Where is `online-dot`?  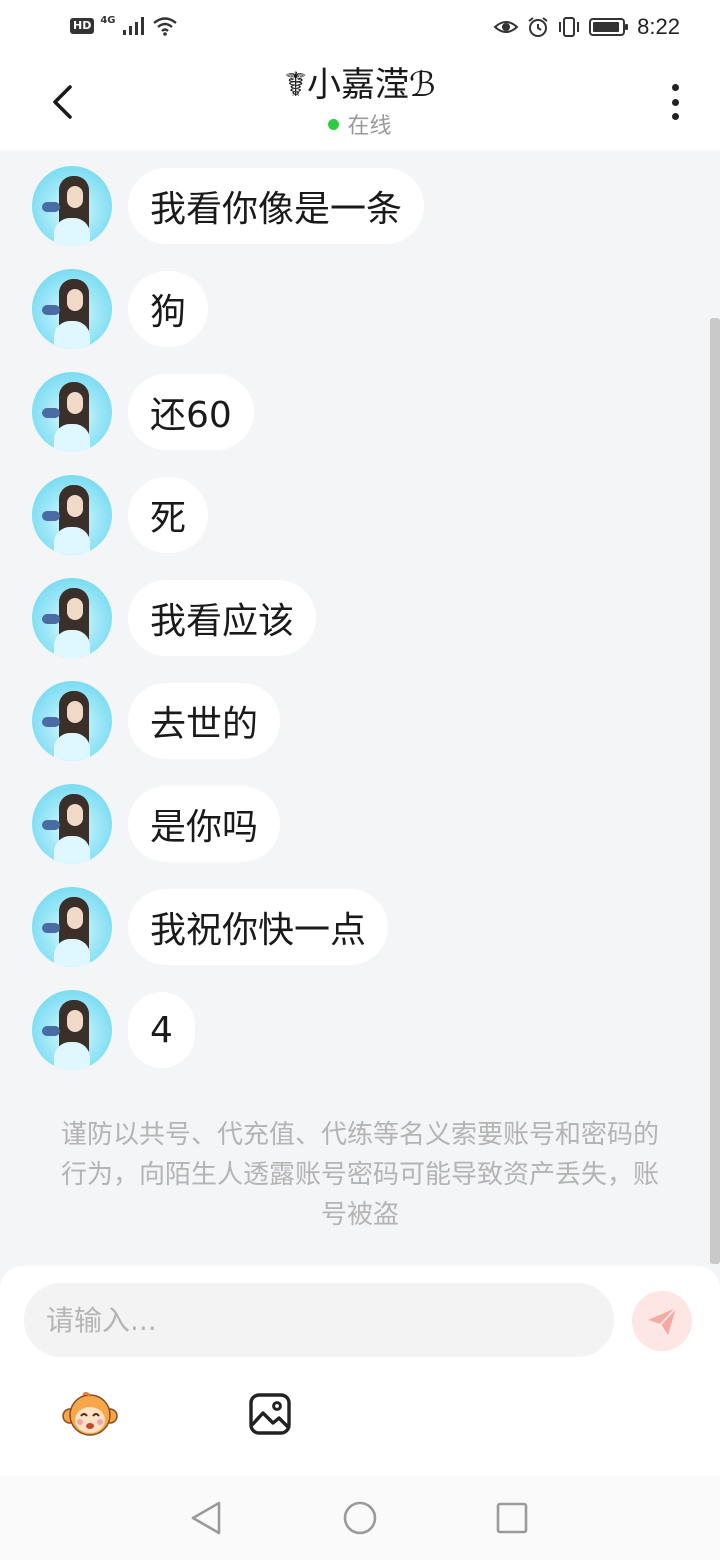
online-dot is located at coordinates (334, 124).